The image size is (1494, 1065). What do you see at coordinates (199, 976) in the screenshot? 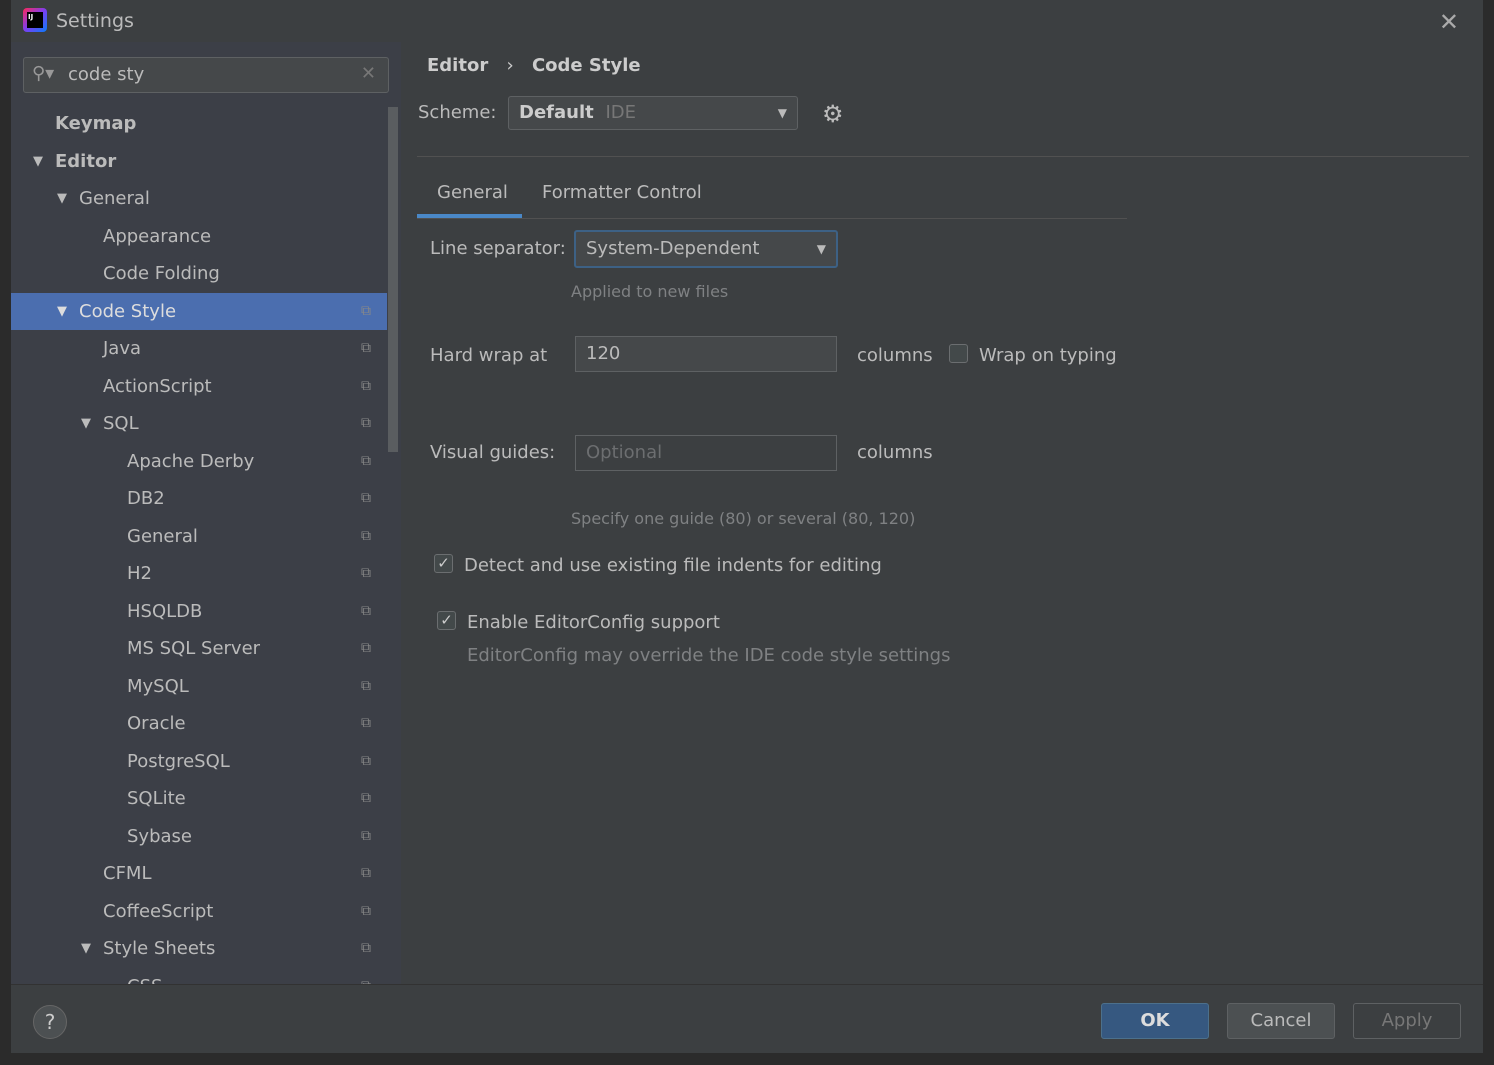
I see `tree-item: CSS ⧉` at bounding box center [199, 976].